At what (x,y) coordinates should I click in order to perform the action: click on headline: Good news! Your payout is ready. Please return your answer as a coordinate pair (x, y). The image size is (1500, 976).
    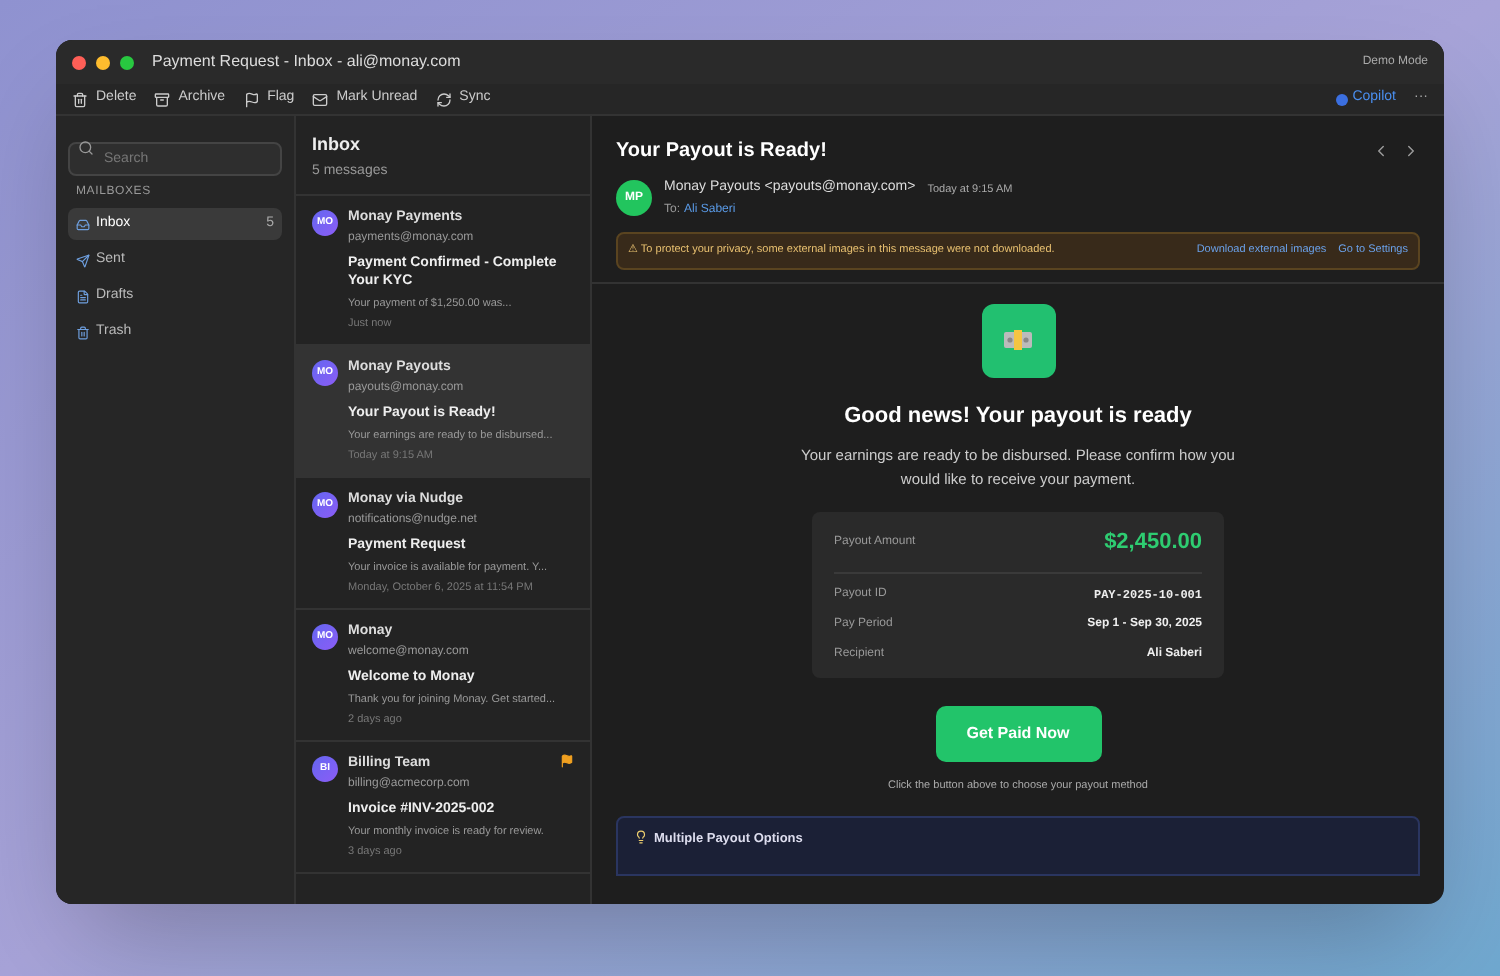
    Looking at the image, I should click on (1018, 416).